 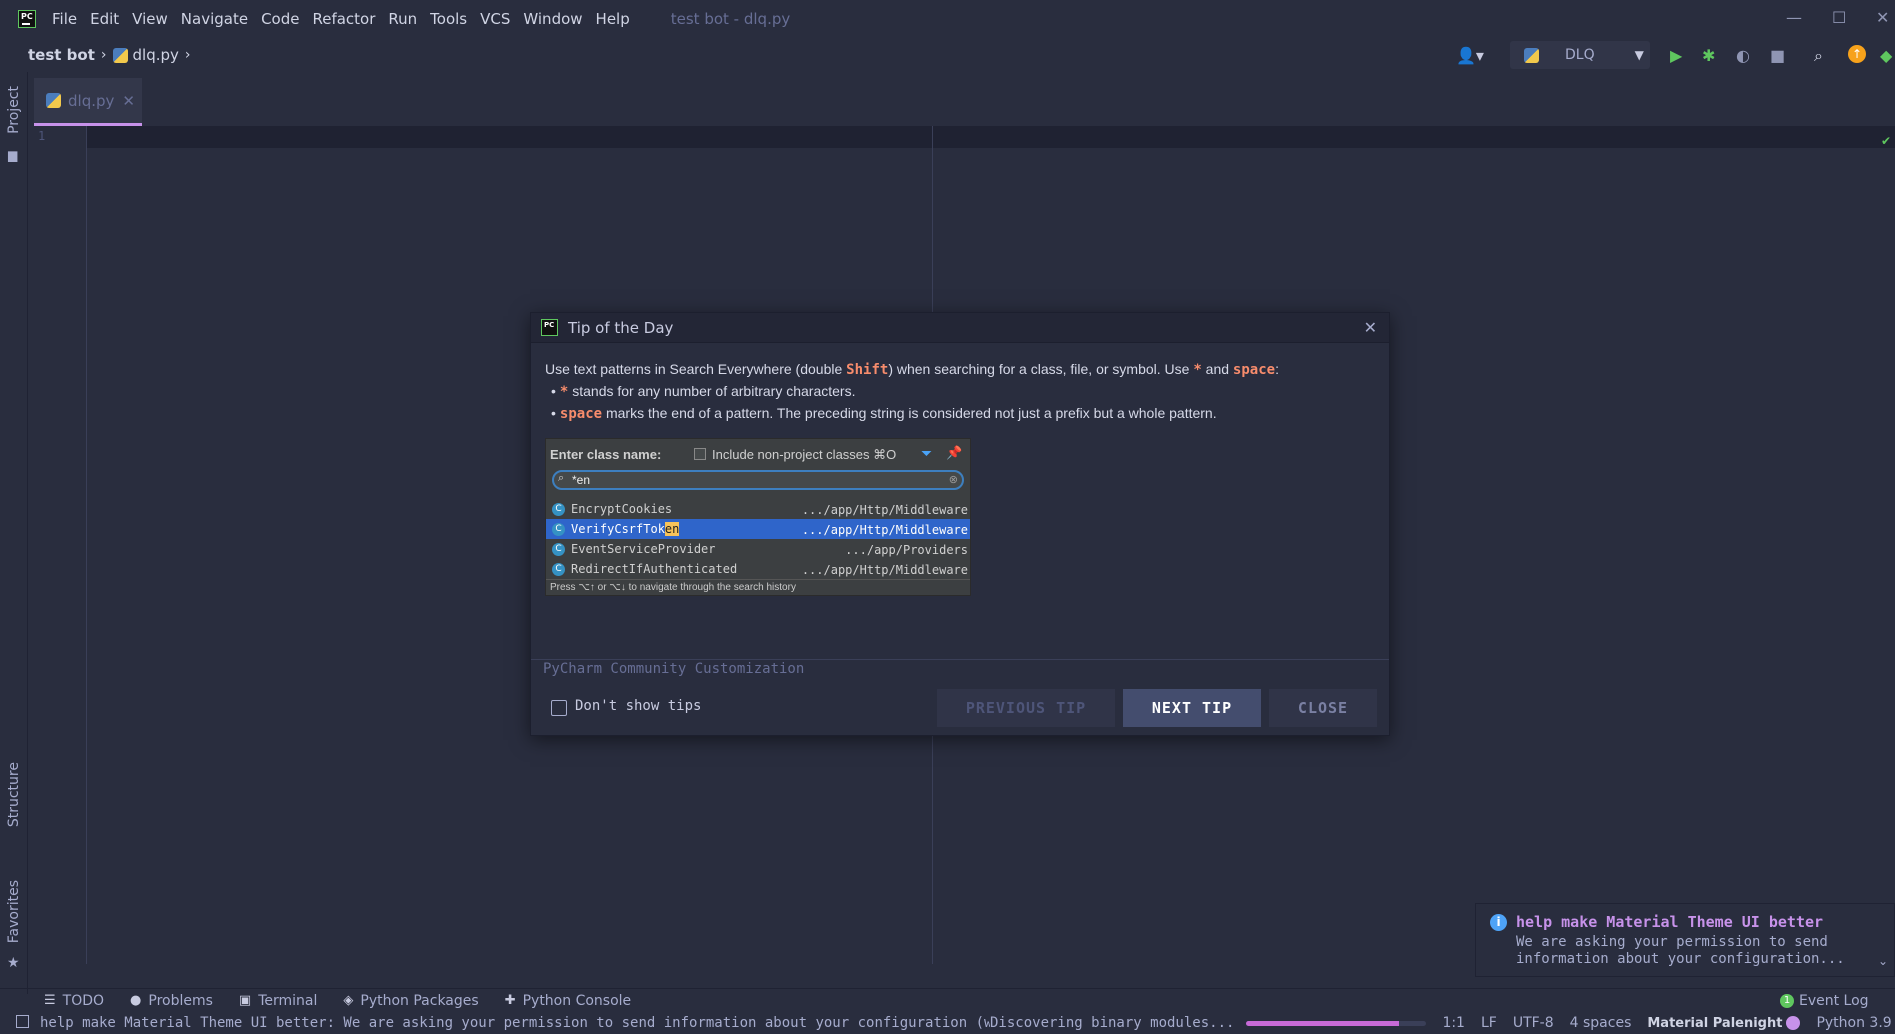 I want to click on example-search-value: *en, so click(x=581, y=480).